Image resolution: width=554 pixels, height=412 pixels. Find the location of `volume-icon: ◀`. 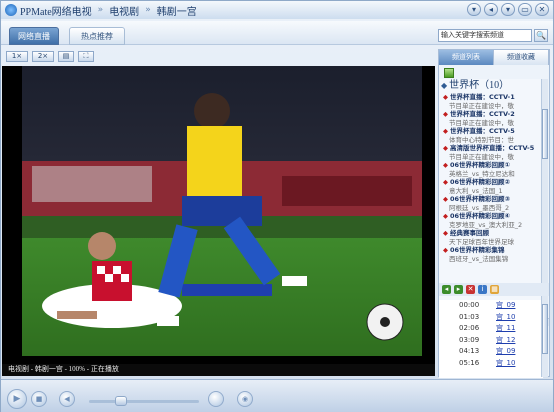

volume-icon: ◀ is located at coordinates (67, 399).